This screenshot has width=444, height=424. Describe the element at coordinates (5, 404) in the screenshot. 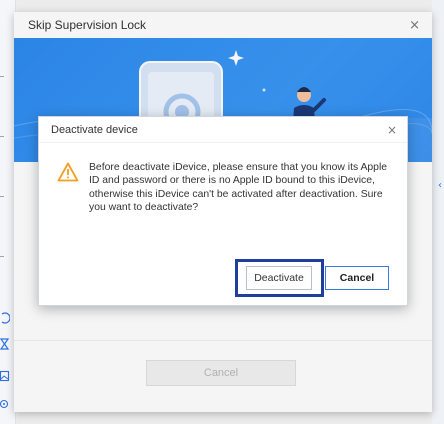

I see `settings-icon` at that location.